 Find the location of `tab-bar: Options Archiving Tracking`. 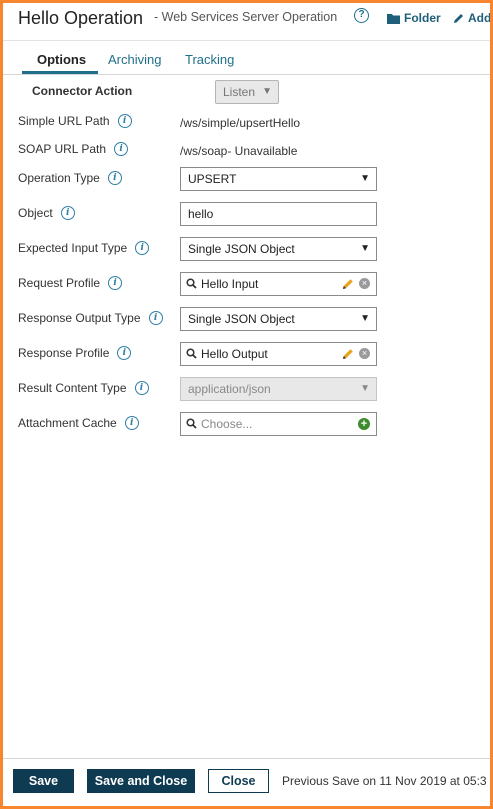

tab-bar: Options Archiving Tracking is located at coordinates (246, 58).